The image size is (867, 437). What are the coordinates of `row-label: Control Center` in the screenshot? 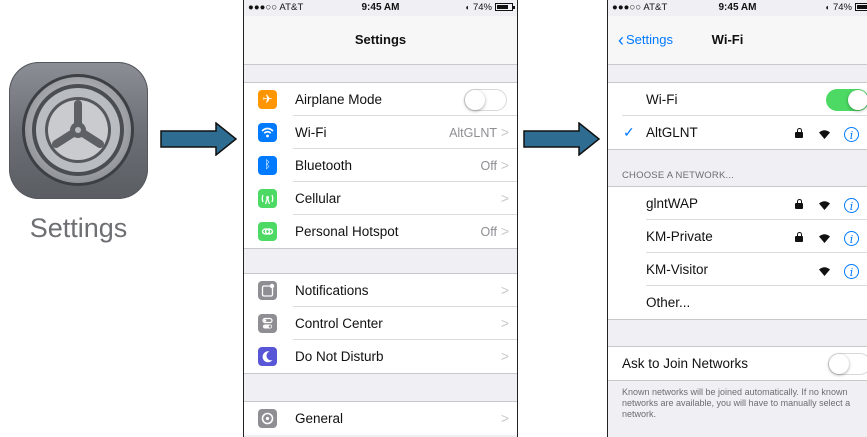 It's located at (339, 323).